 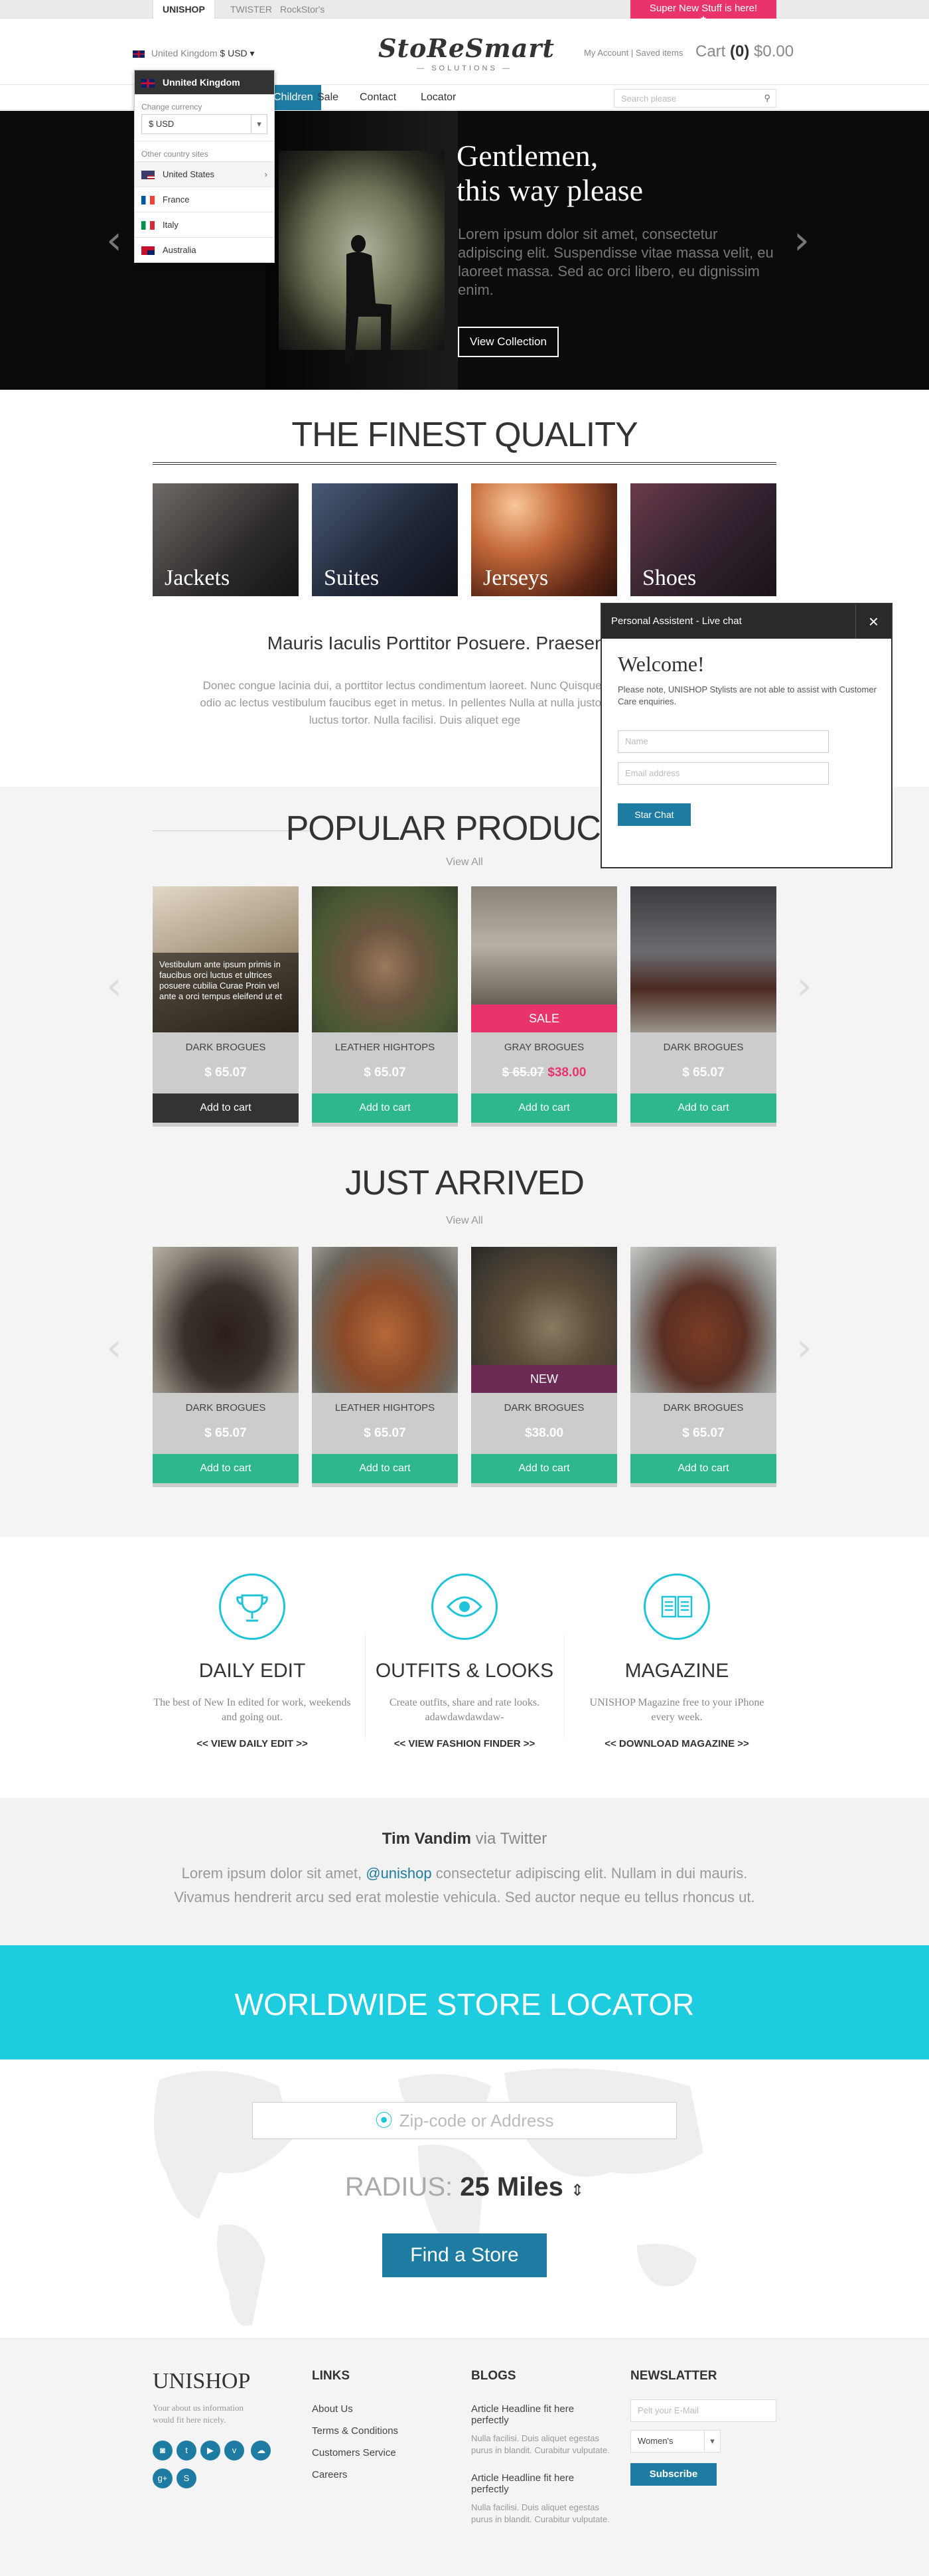 What do you see at coordinates (703, 2410) in the screenshot?
I see `newsletter-email-input: Pelt your E-Mail` at bounding box center [703, 2410].